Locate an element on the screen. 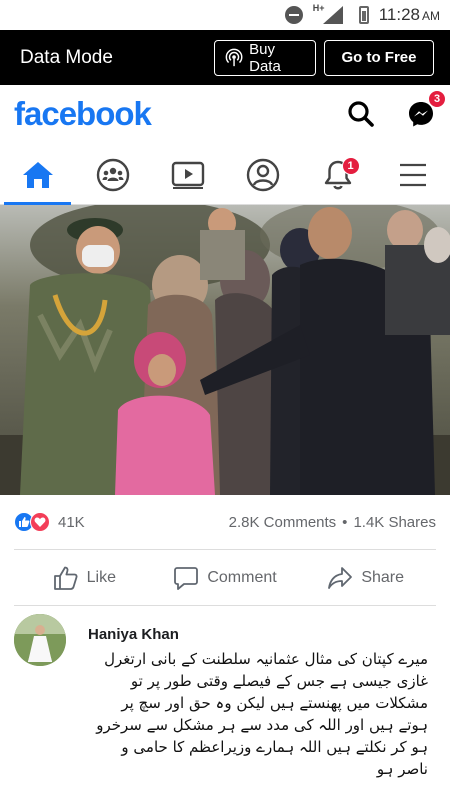 This screenshot has height=800, width=450. search-icon is located at coordinates (361, 114).